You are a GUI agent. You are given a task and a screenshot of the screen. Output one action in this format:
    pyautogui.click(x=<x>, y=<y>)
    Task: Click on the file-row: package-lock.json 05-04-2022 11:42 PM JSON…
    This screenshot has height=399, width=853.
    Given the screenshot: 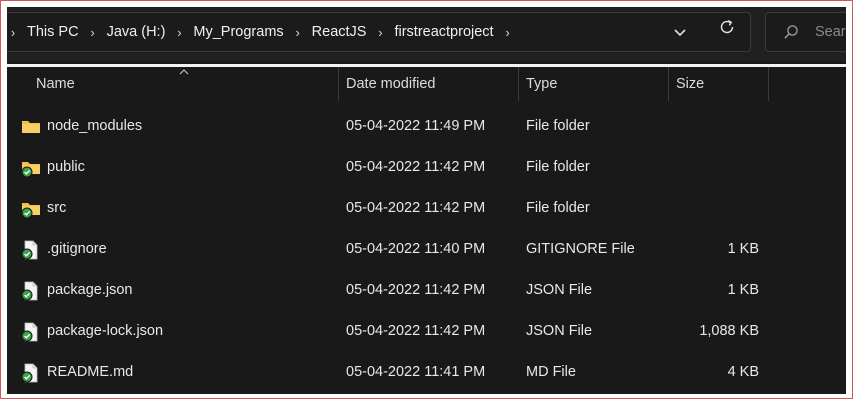 What is the action you would take?
    pyautogui.click(x=426, y=331)
    